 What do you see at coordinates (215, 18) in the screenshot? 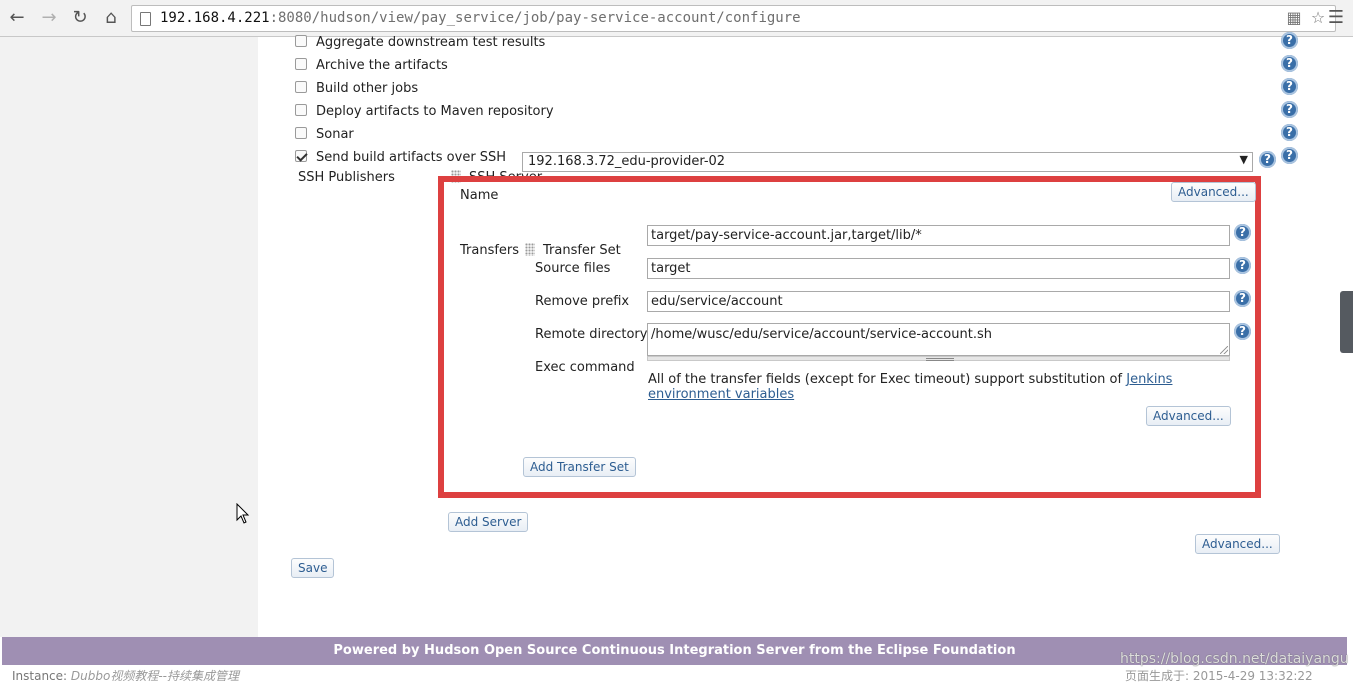
I see `url-host: 192.168.4.221` at bounding box center [215, 18].